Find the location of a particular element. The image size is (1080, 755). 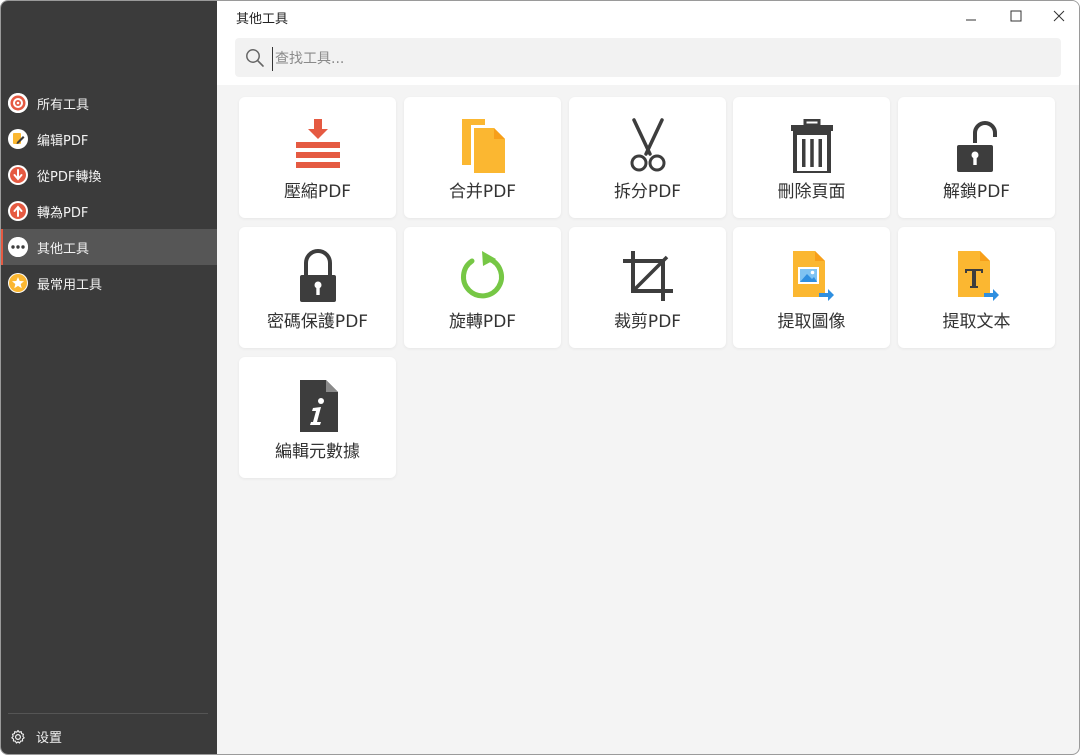

close-button is located at coordinates (1059, 16).